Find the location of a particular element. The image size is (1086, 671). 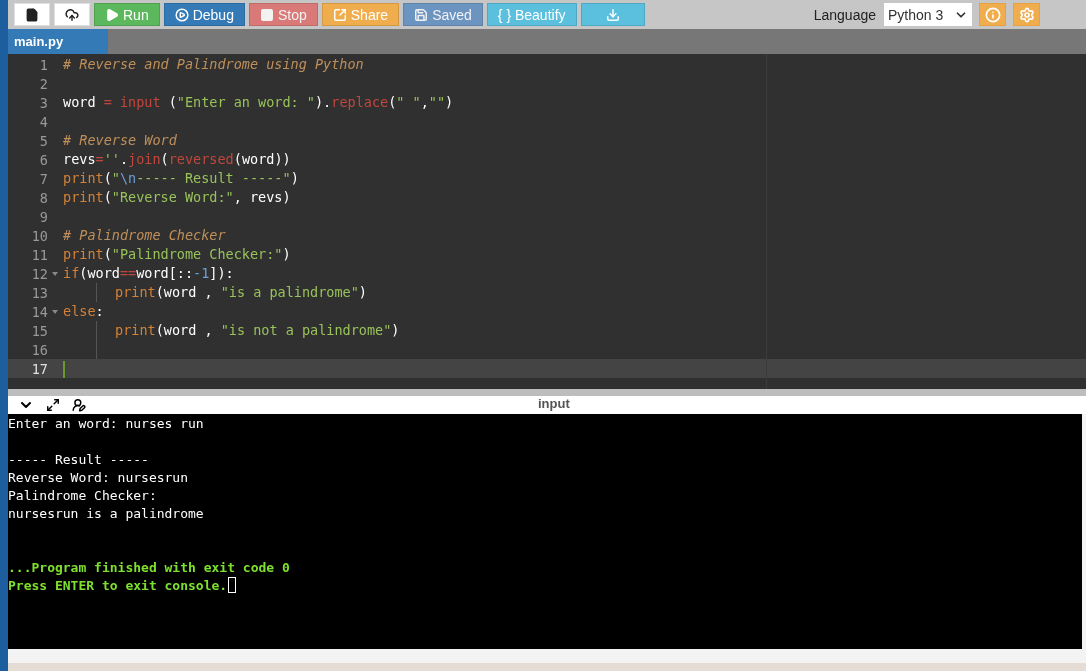

code-line: word = input ("Enter an word: ").replace(" ","") is located at coordinates (258, 102).